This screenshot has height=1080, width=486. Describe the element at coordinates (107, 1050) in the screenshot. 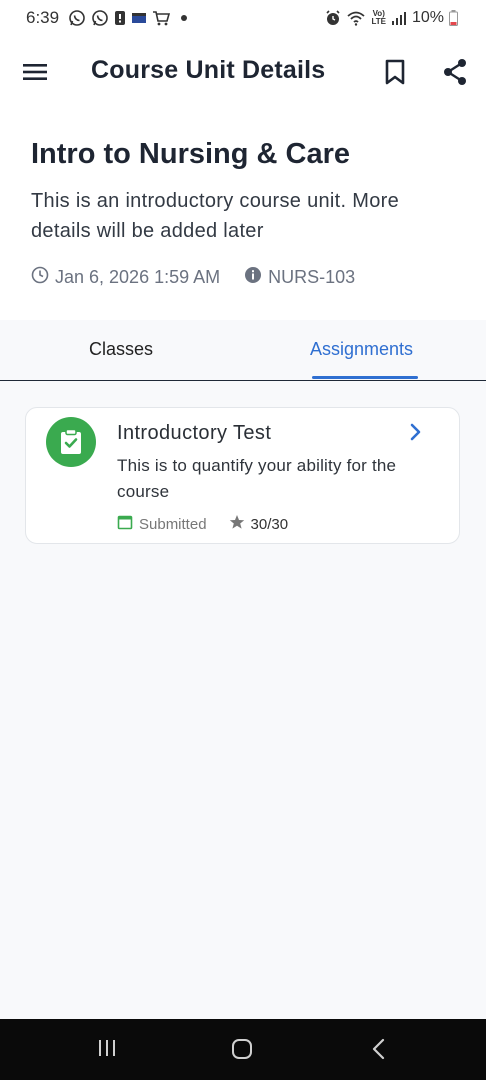

I see `recent-apps-icon` at that location.